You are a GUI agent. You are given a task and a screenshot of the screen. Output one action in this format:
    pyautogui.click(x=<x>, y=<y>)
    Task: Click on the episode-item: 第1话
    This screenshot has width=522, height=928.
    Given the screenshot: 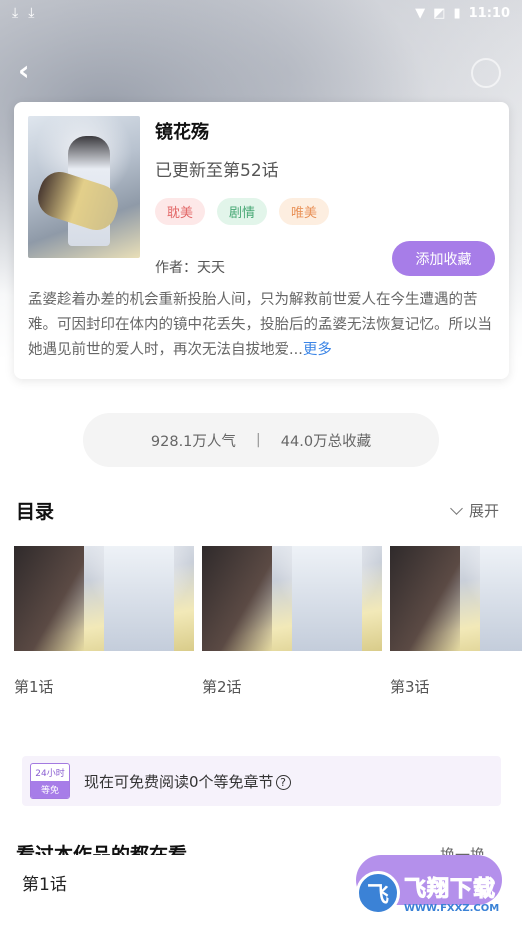 What is the action you would take?
    pyautogui.click(x=104, y=621)
    